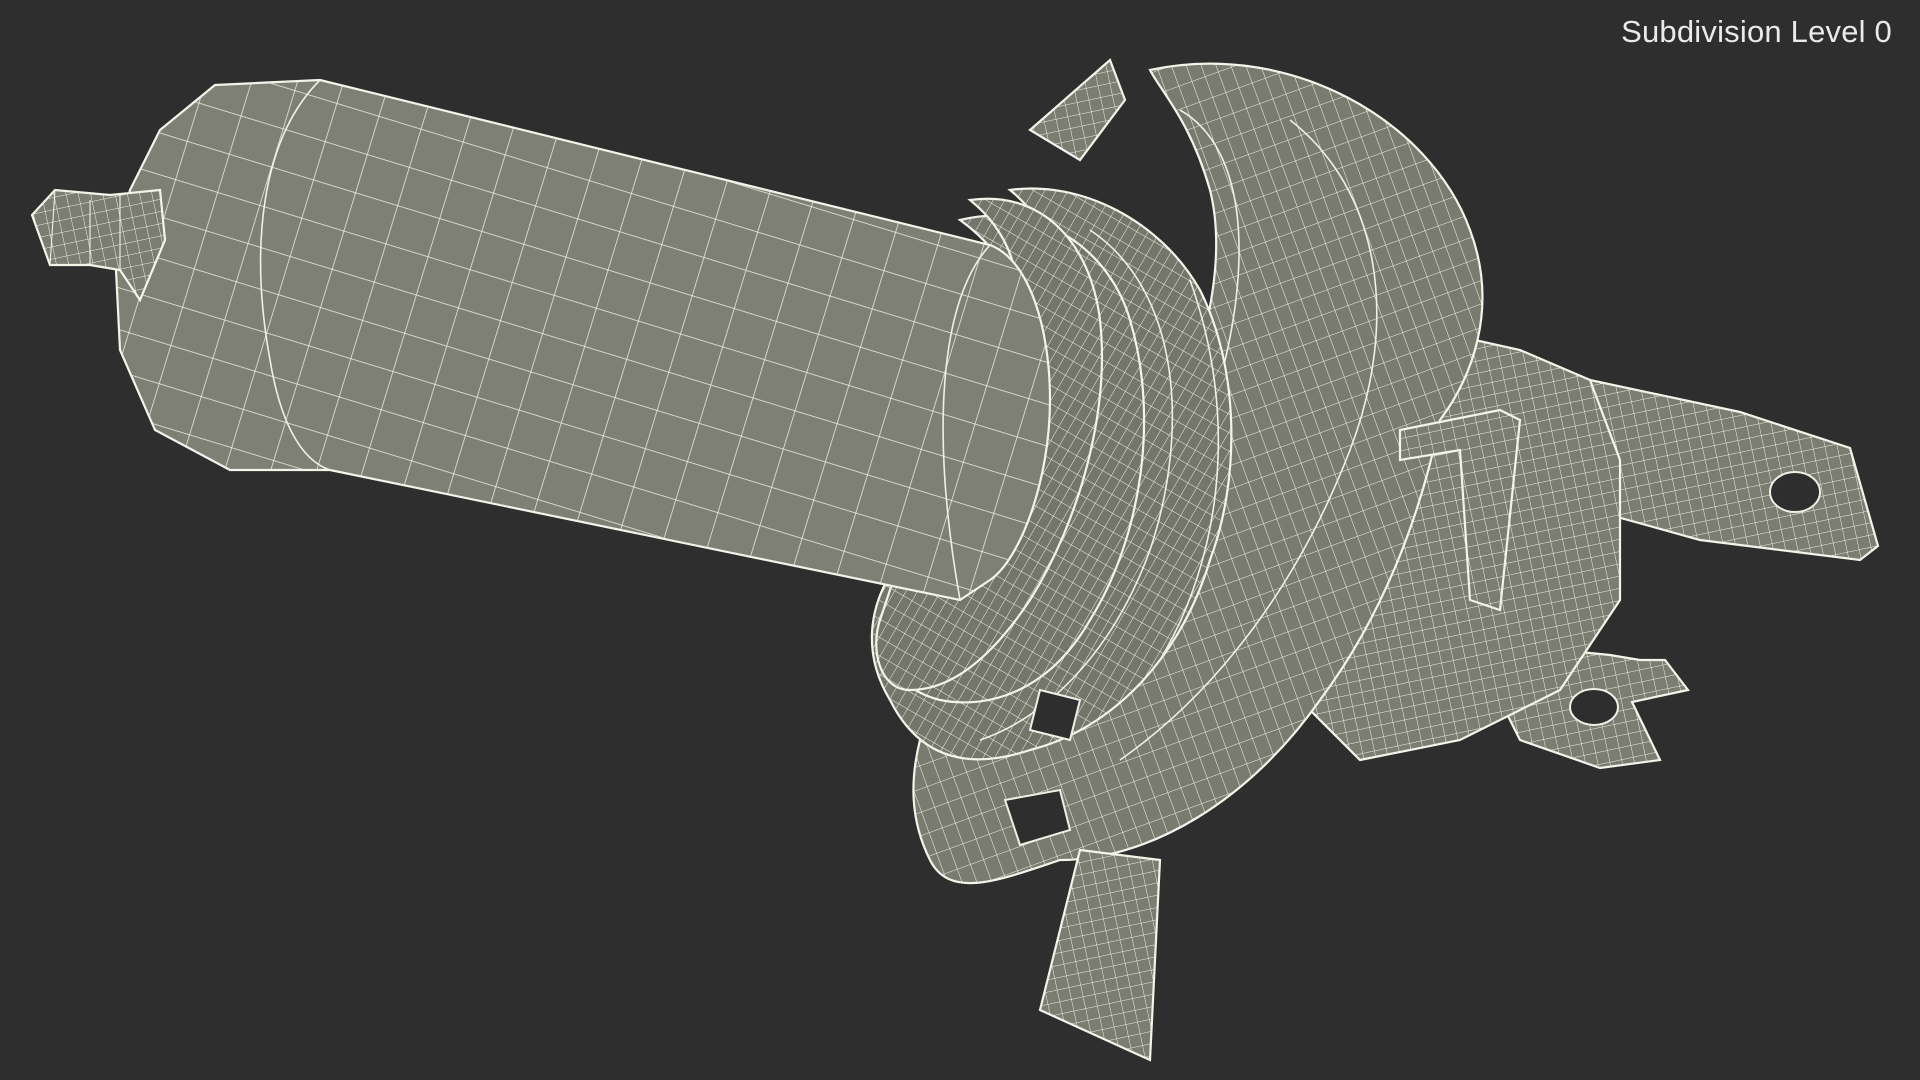  I want to click on terminal-tab-upper, so click(1734, 470).